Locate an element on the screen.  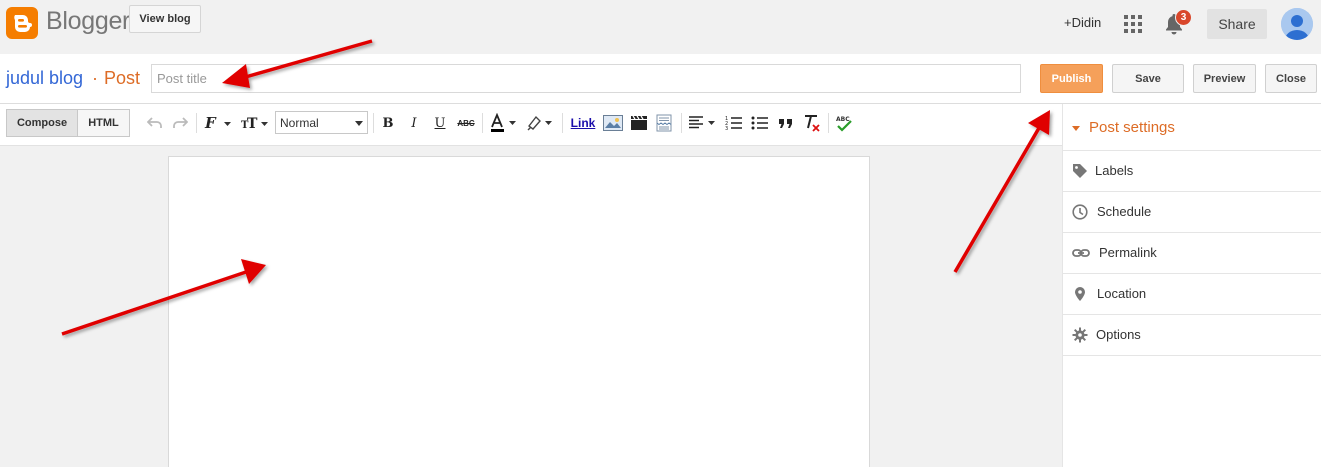
save-button: Save is located at coordinates (1148, 78).